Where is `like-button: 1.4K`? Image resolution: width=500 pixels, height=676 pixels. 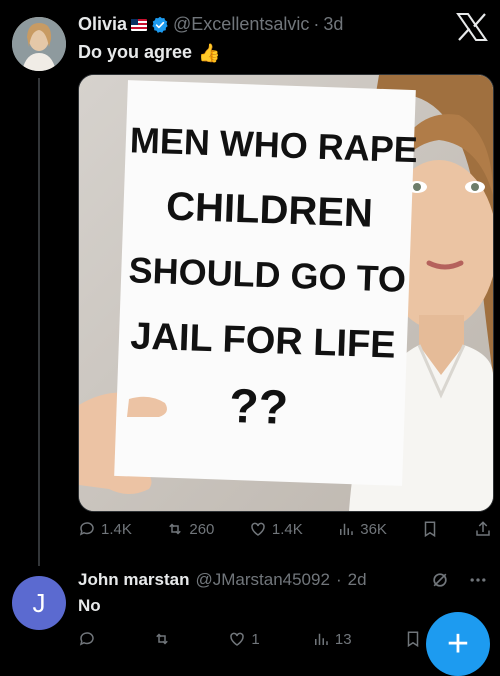 like-button: 1.4K is located at coordinates (276, 529).